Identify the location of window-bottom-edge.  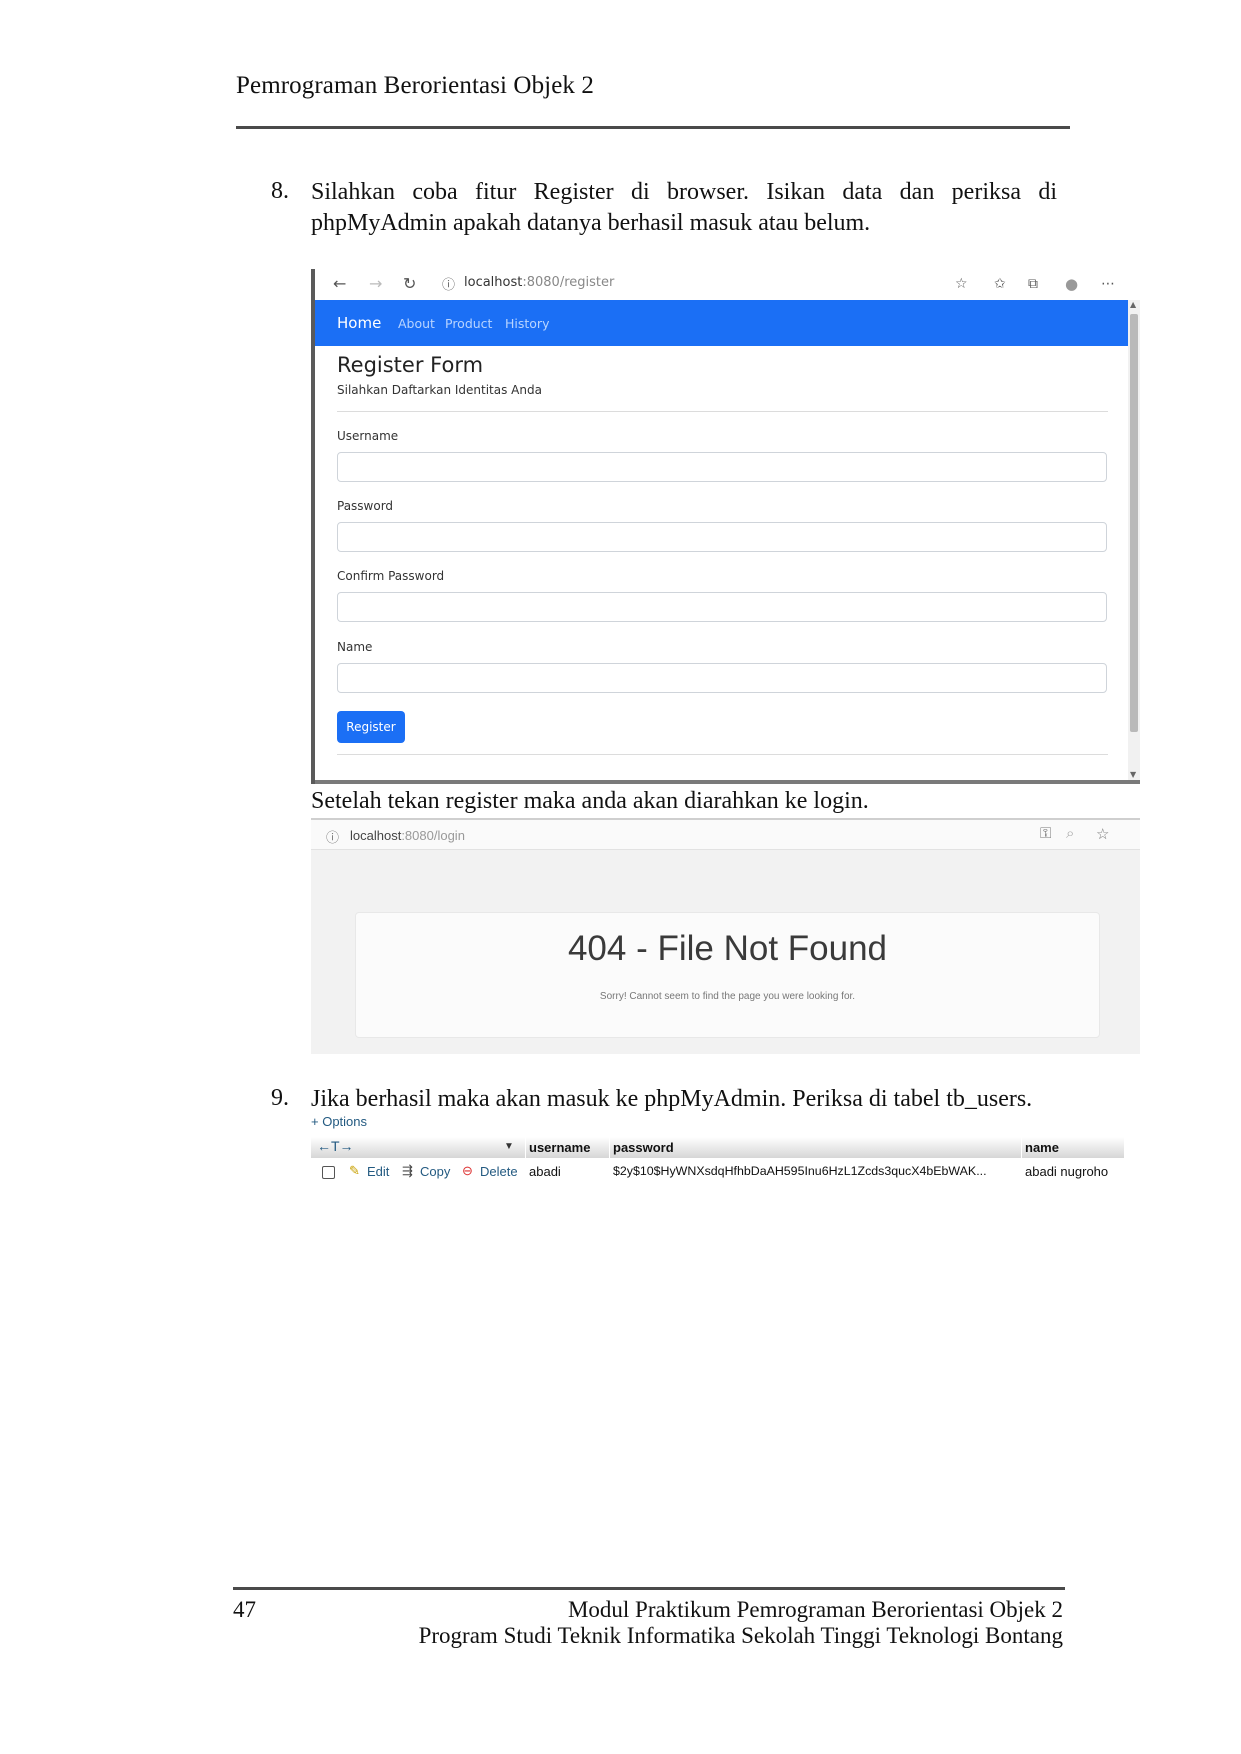
(727, 782).